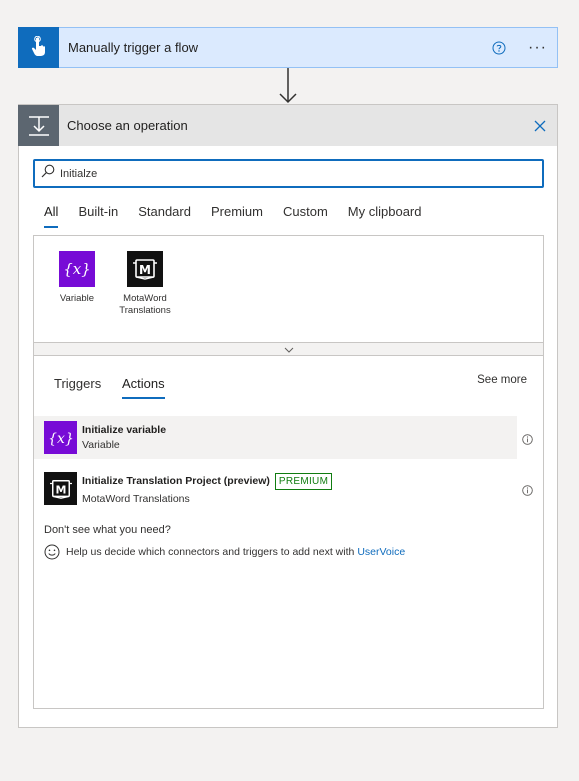 This screenshot has width=579, height=781. I want to click on tab-built-in: Built-in, so click(98, 216).